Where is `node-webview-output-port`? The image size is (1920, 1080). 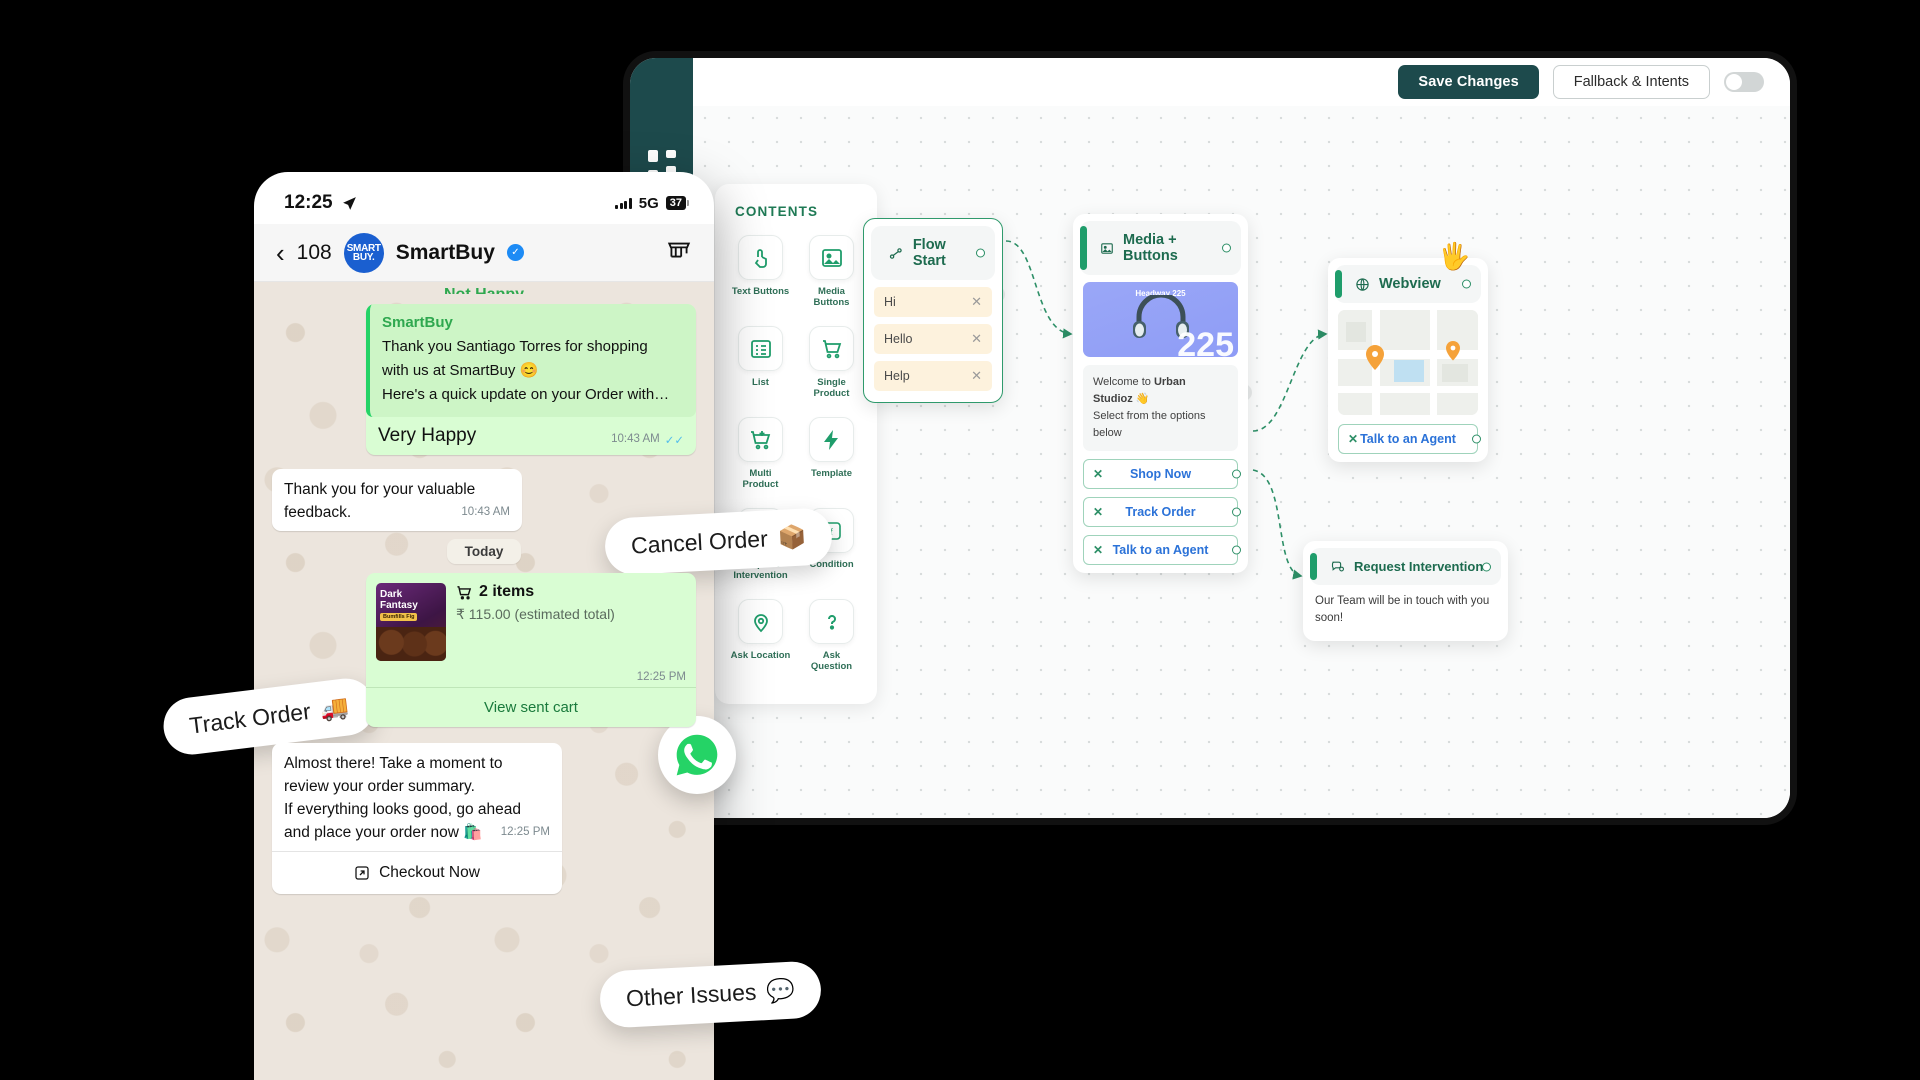 node-webview-output-port is located at coordinates (1466, 284).